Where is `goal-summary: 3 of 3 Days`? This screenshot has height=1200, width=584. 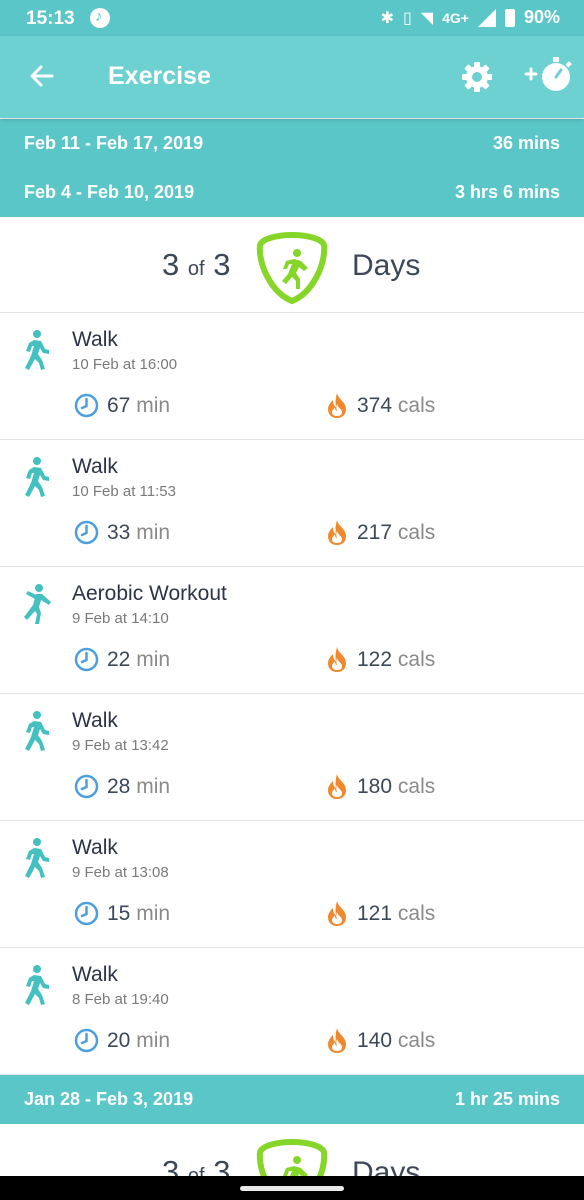 goal-summary: 3 of 3 Days is located at coordinates (292, 265).